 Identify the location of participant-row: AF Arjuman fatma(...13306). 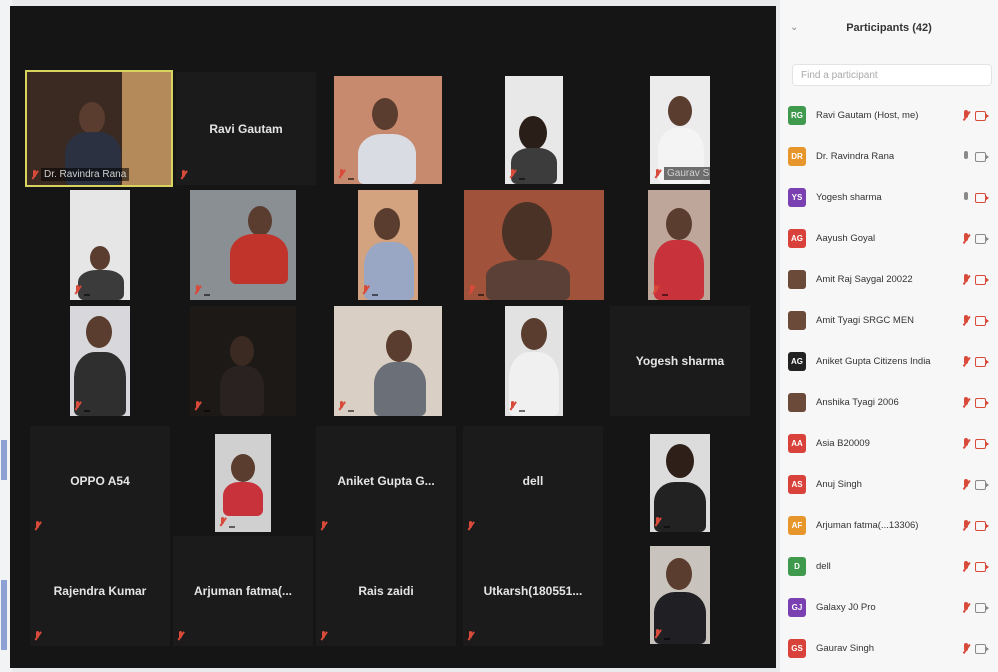
(889, 528).